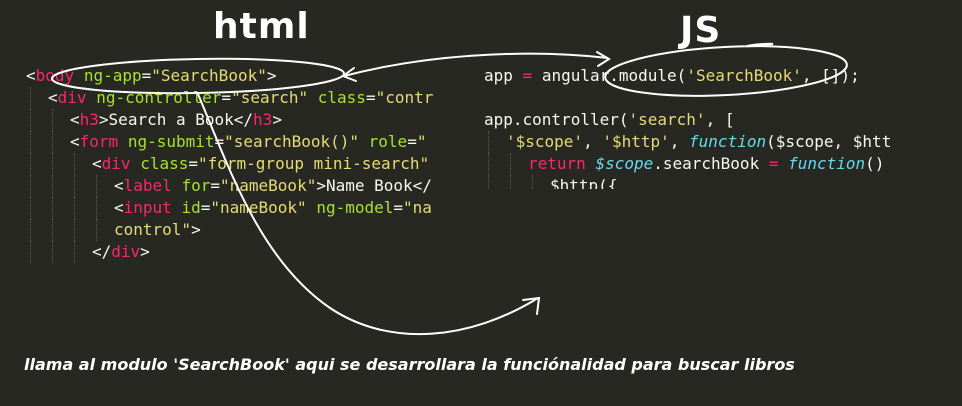  Describe the element at coordinates (603, 59) in the screenshot. I see `connector-arrowhead-right` at that location.